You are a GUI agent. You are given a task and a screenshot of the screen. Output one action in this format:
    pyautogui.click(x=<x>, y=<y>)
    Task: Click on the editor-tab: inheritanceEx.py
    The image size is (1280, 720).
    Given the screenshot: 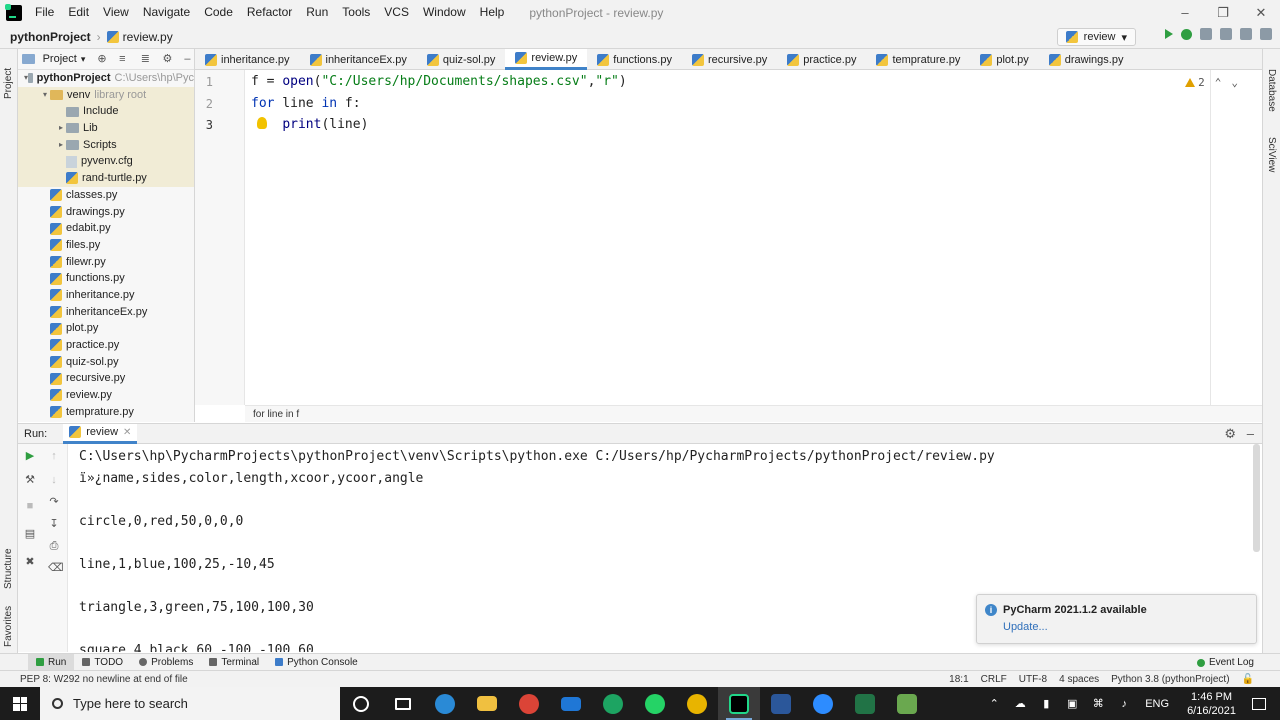 What is the action you would take?
    pyautogui.click(x=358, y=59)
    